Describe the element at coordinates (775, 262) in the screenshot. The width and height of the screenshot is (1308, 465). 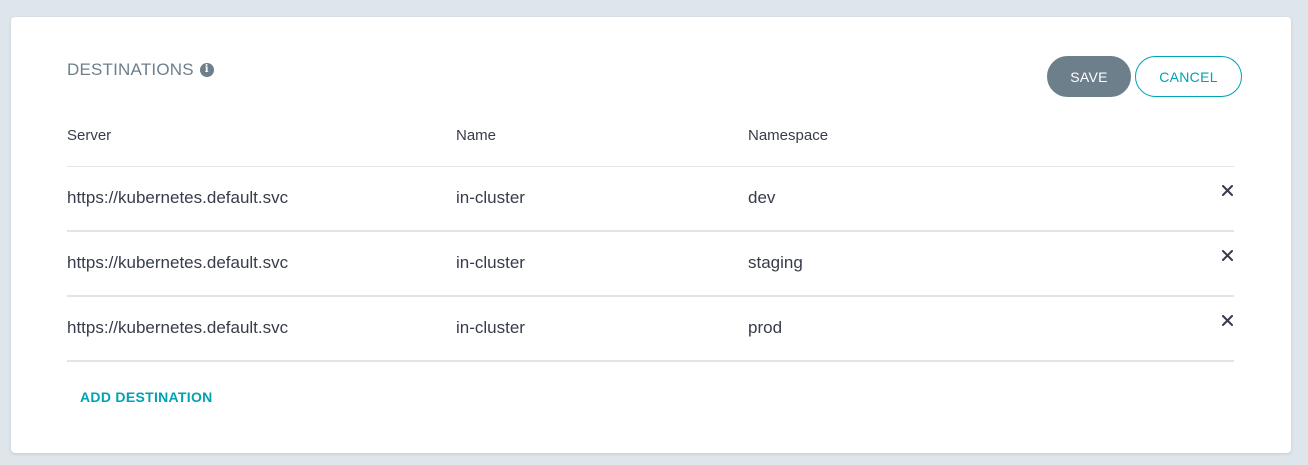
I see `row-namespace: staging` at that location.